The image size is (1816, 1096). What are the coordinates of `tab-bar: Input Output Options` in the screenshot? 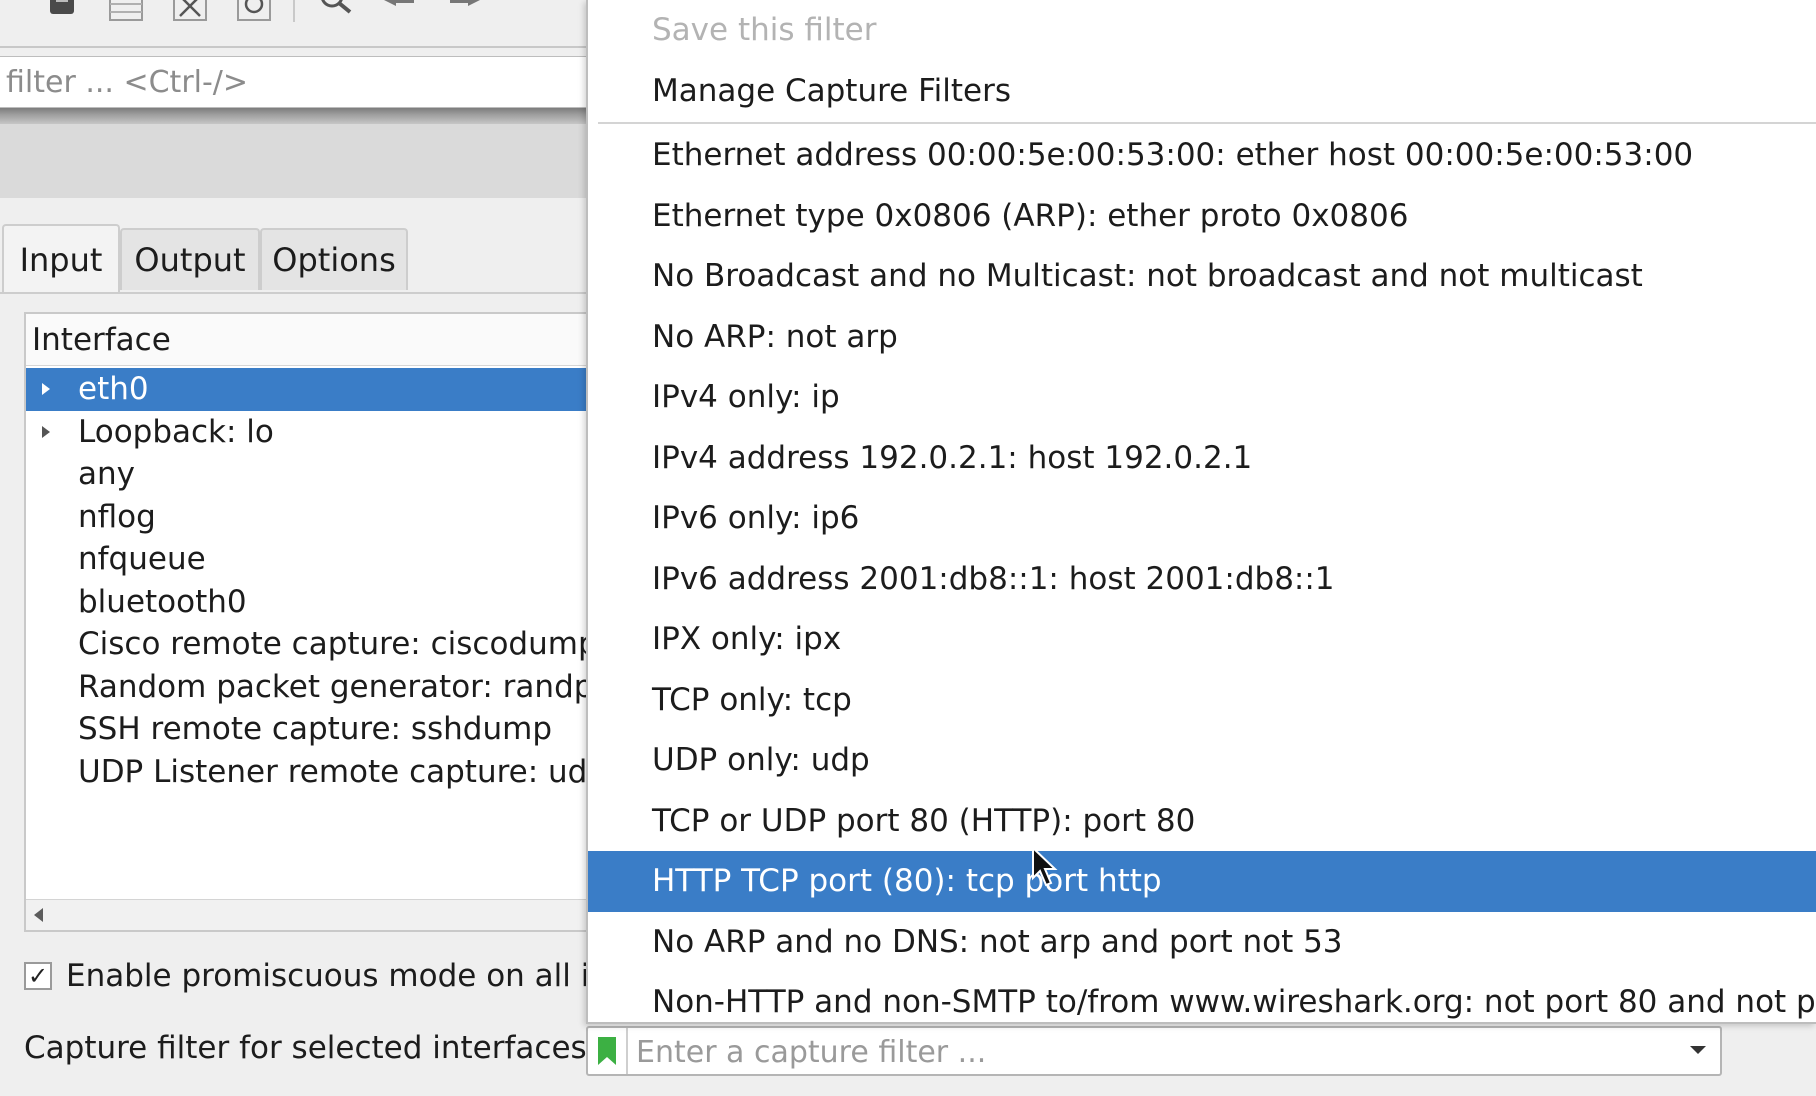 It's located at (295, 259).